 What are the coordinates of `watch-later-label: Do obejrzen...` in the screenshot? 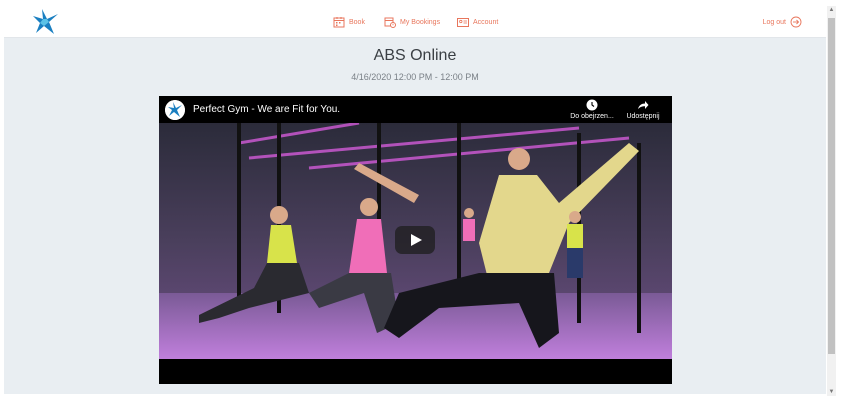 It's located at (592, 116).